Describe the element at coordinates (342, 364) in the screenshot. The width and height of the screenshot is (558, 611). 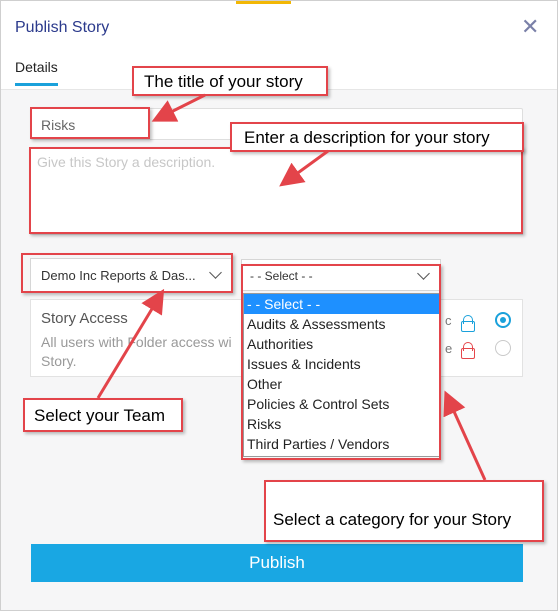
I see `category-option: Issues & Incidents` at that location.